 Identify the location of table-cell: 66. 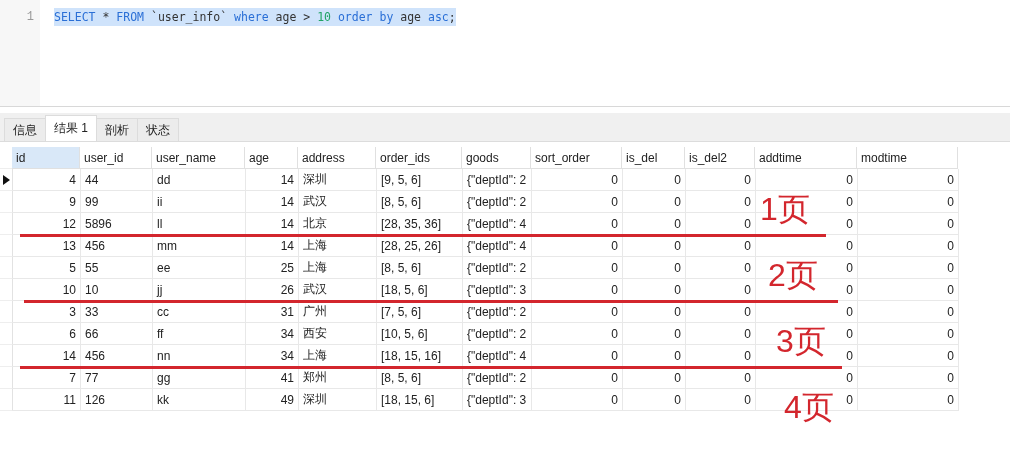
(117, 334).